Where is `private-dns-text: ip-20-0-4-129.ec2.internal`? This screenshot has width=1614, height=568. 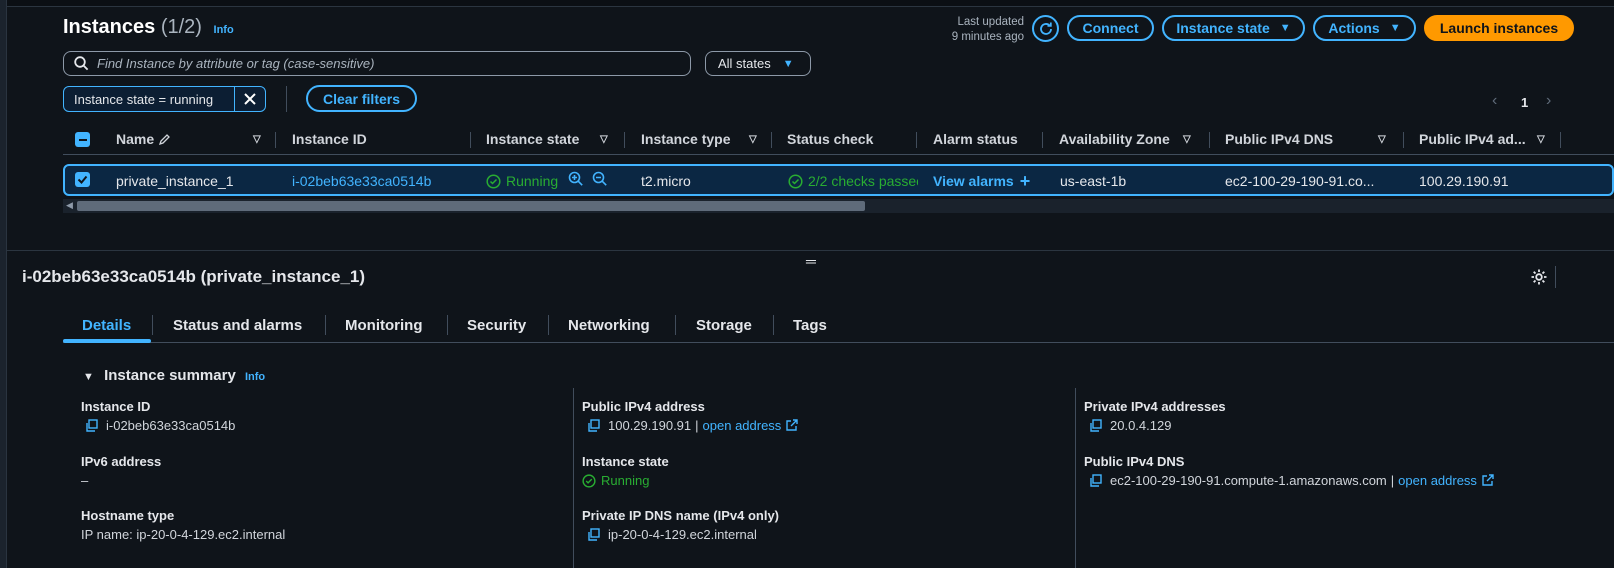 private-dns-text: ip-20-0-4-129.ec2.internal is located at coordinates (682, 534).